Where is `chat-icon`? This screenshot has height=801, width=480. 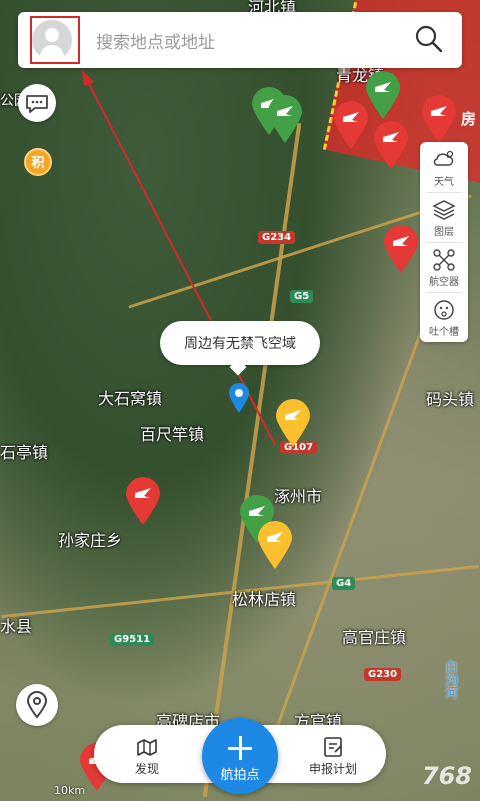
chat-icon is located at coordinates (37, 104).